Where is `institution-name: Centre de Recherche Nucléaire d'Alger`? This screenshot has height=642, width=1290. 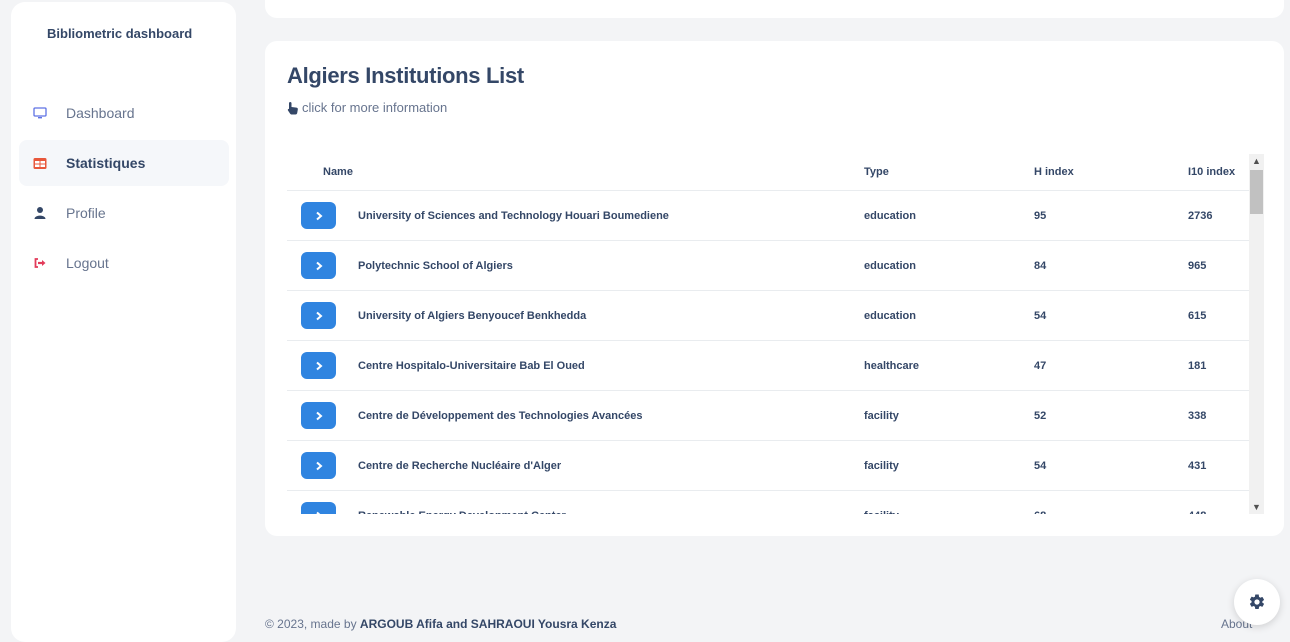 institution-name: Centre de Recherche Nucléaire d'Alger is located at coordinates (460, 465).